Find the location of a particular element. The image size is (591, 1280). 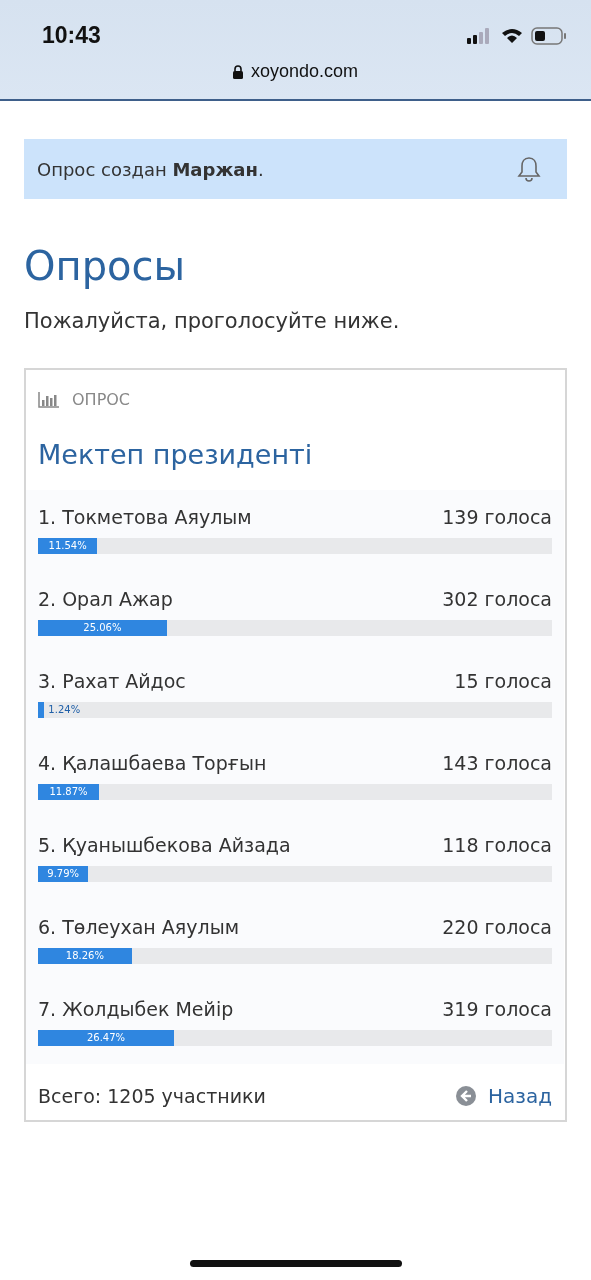

notice-text: Опрос создан Маржан. is located at coordinates (150, 169).